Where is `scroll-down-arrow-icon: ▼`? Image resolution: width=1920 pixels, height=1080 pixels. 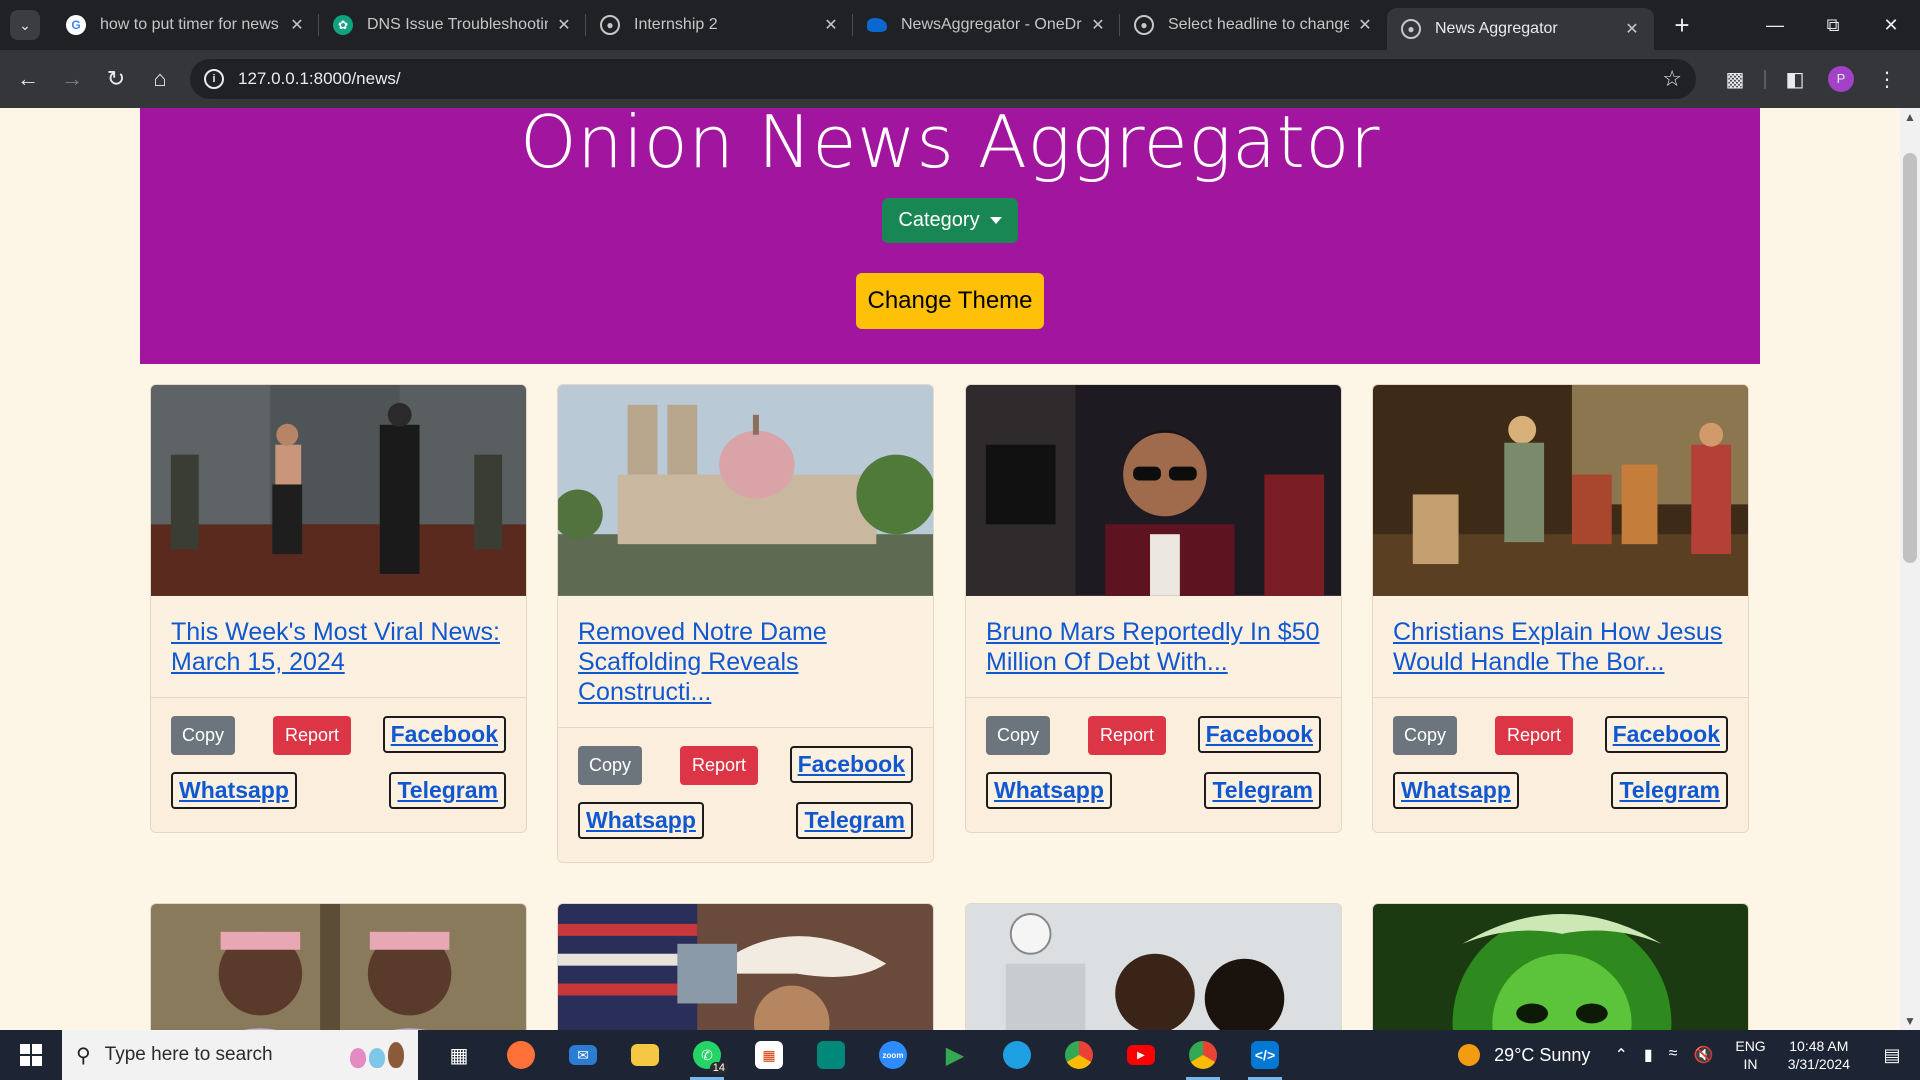 scroll-down-arrow-icon: ▼ is located at coordinates (1910, 1021).